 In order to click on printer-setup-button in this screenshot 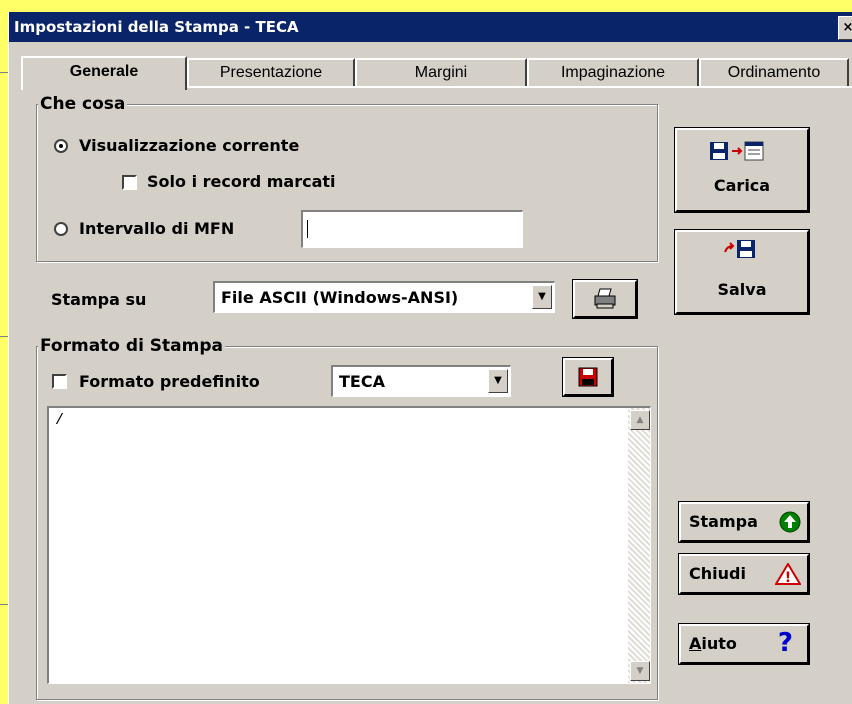, I will do `click(605, 299)`.